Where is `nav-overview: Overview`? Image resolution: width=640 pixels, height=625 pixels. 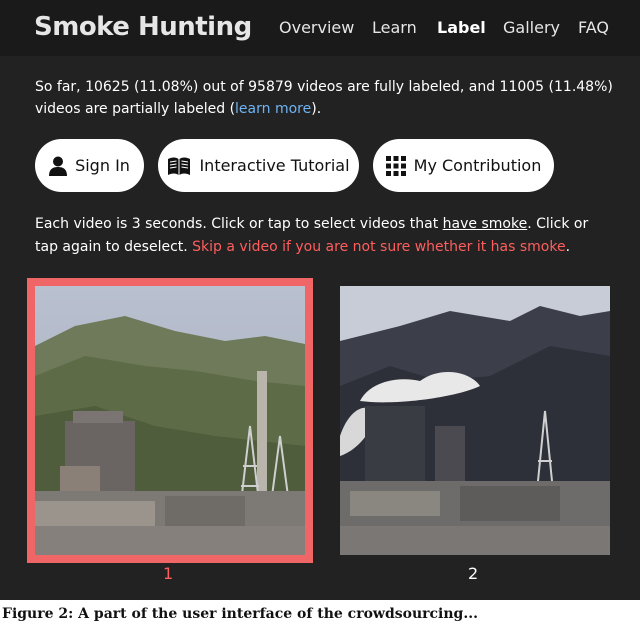
nav-overview: Overview is located at coordinates (316, 27).